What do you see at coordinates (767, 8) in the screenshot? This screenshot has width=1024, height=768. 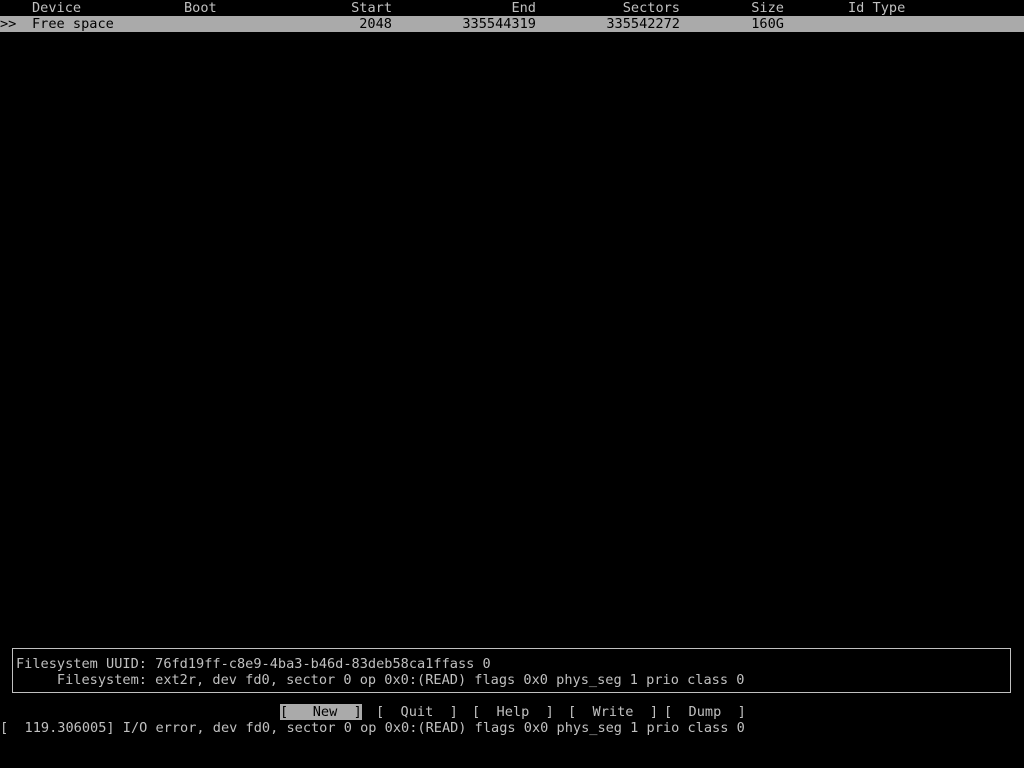 I see `column-header-size: Size` at bounding box center [767, 8].